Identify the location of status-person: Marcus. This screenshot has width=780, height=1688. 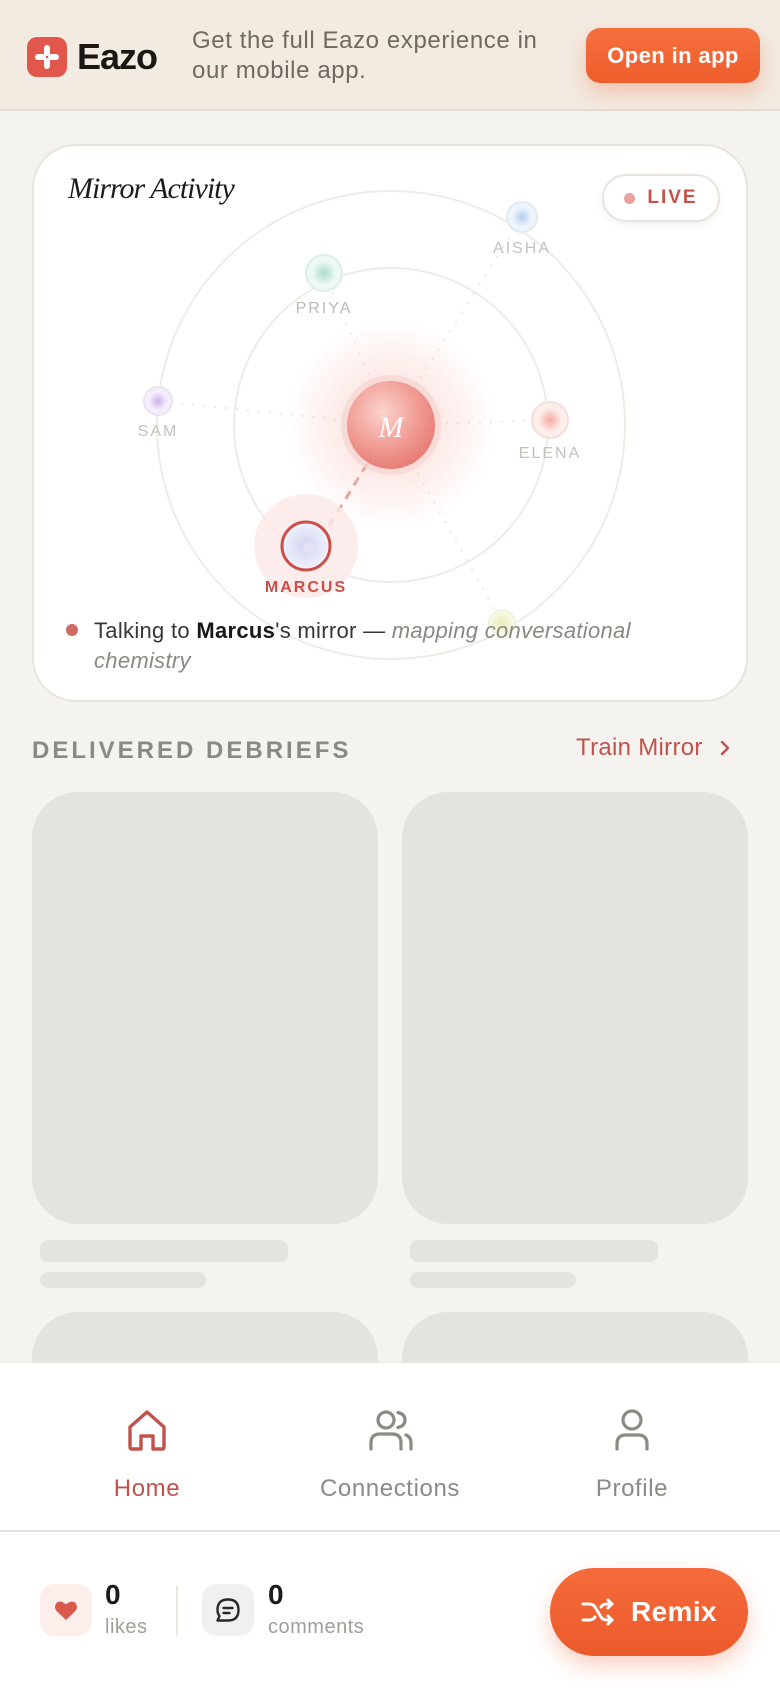
(236, 630).